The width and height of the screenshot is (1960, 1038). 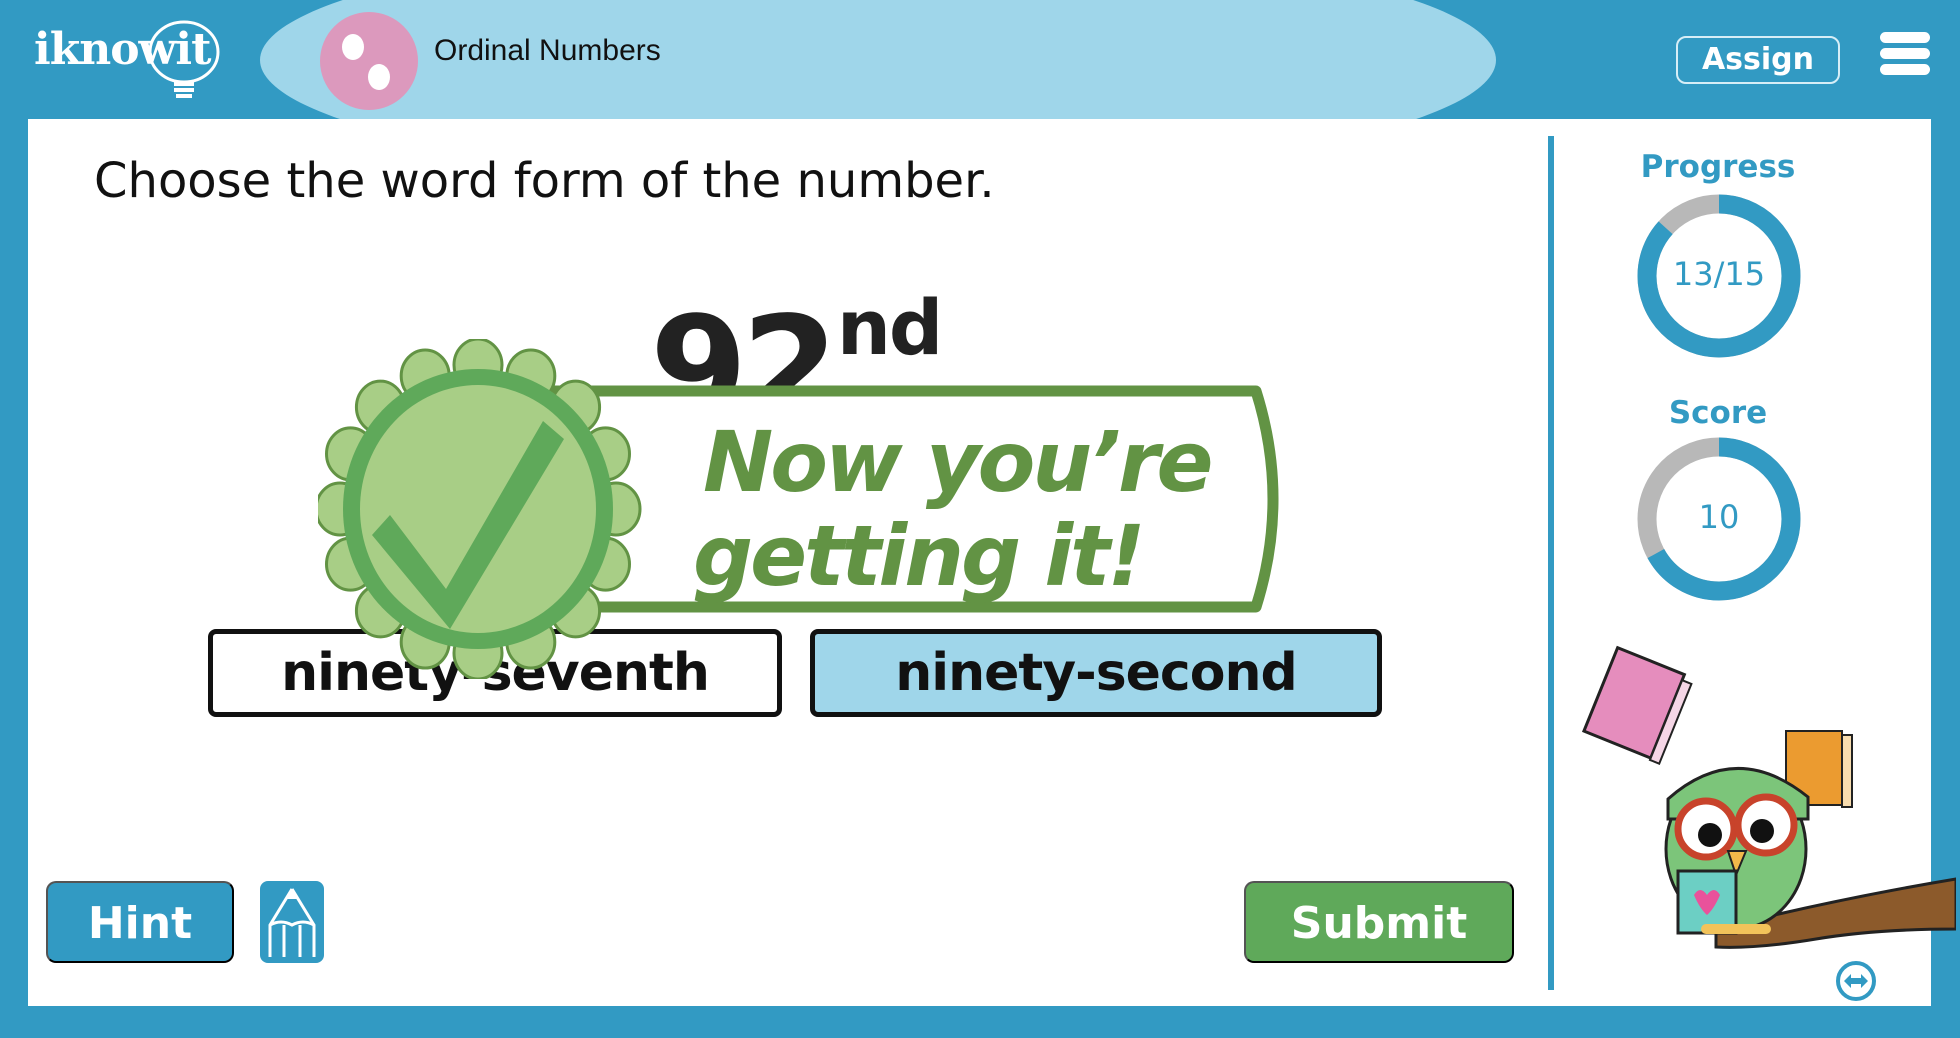 I want to click on score-label: Score, so click(x=1718, y=413).